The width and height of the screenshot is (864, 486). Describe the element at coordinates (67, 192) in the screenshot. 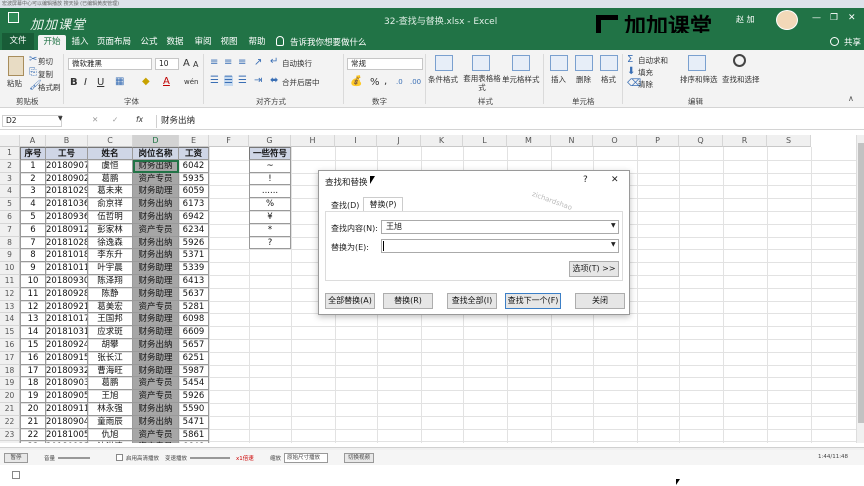

I see `table-cell: 20181029` at that location.